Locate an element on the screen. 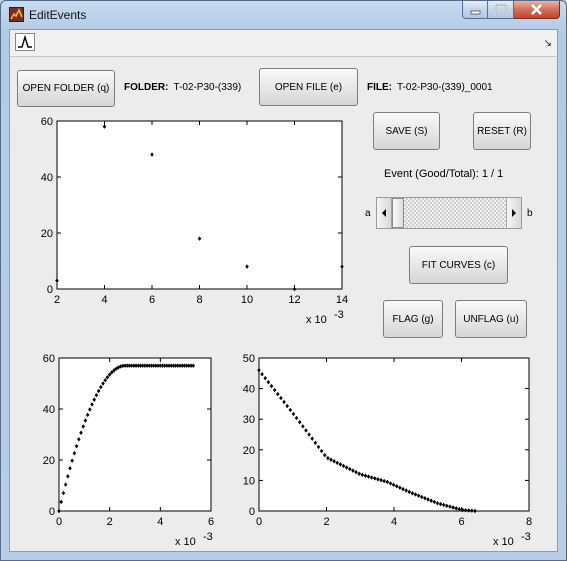 The width and height of the screenshot is (567, 561). window-title: EditEvents is located at coordinates (58, 15).